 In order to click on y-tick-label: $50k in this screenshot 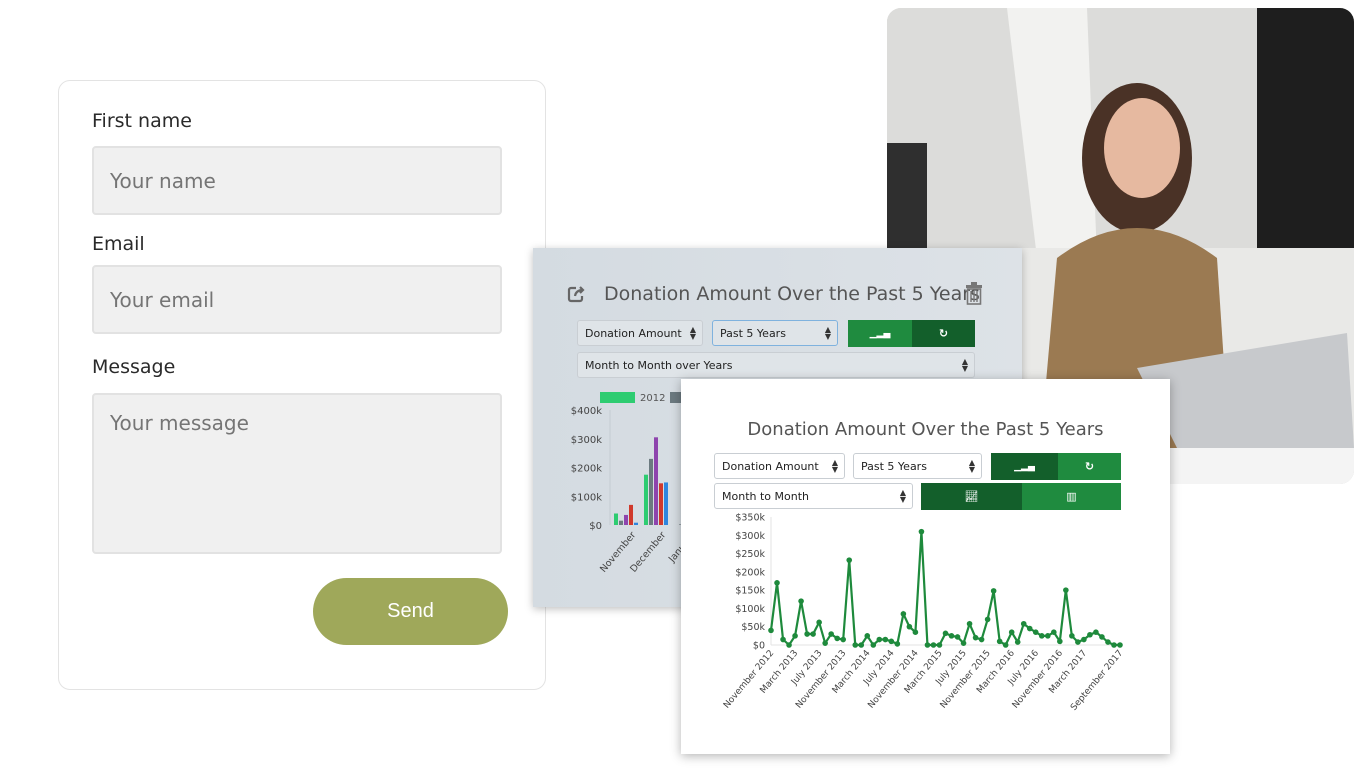, I will do `click(753, 627)`.